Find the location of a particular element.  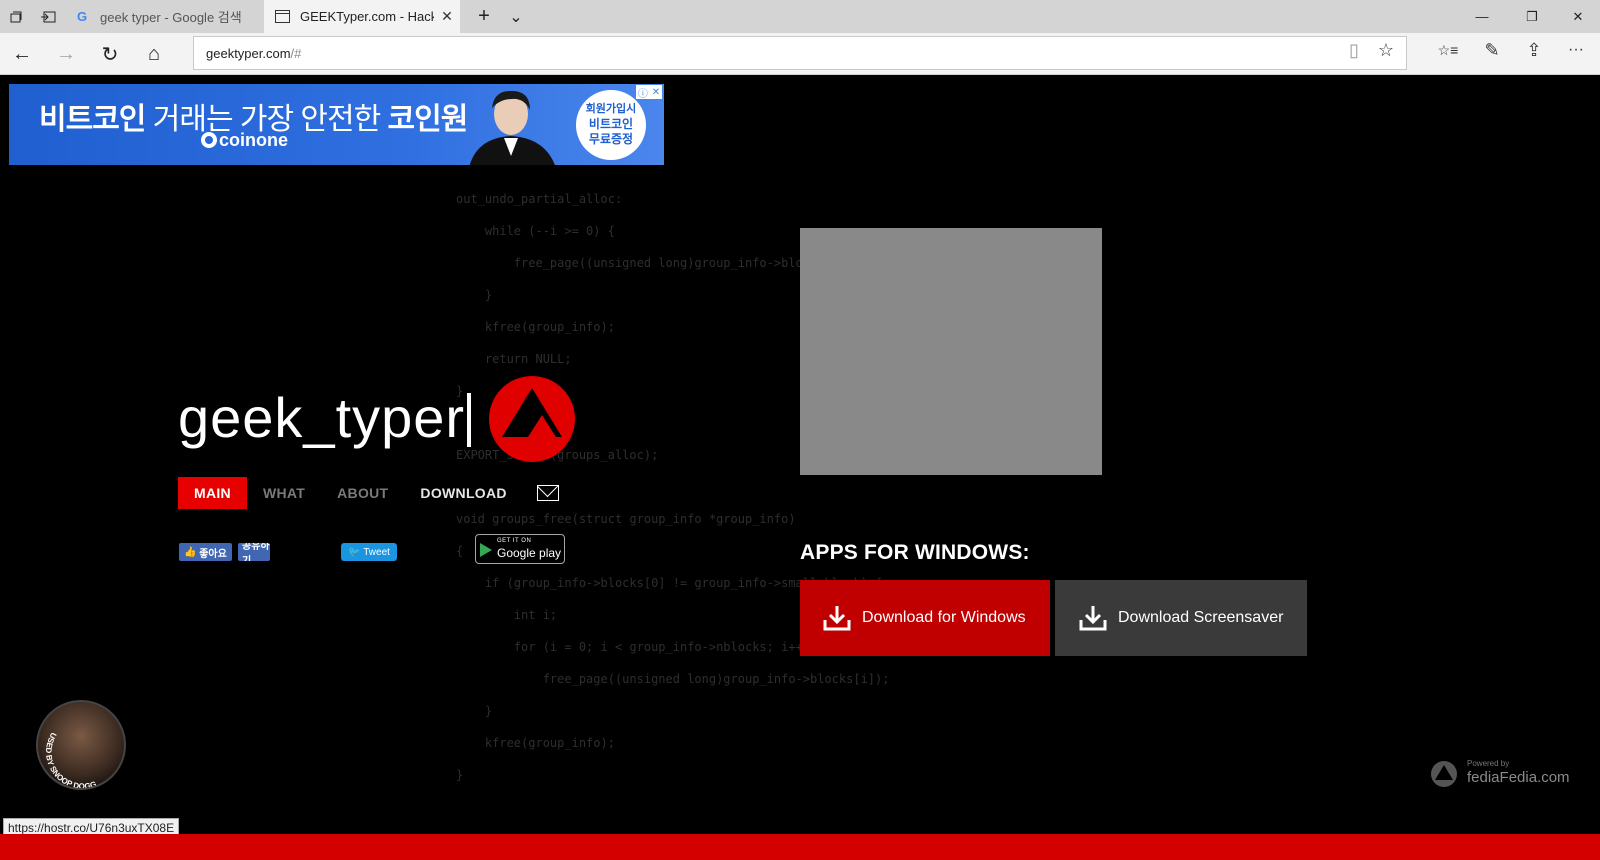

menu-about: ABOUT is located at coordinates (362, 493).